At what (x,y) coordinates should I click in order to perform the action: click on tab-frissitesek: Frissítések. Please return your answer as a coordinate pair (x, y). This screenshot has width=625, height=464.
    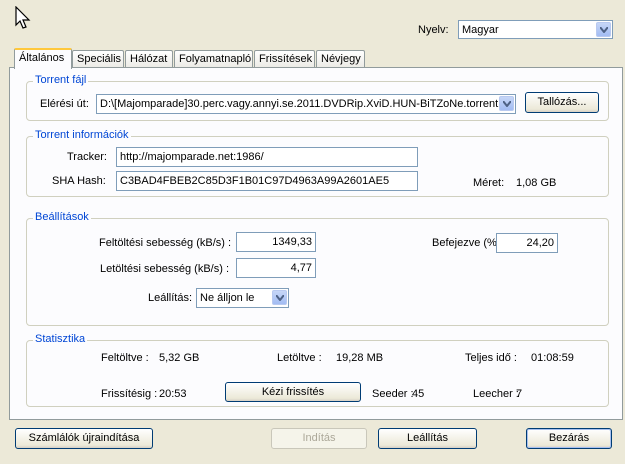
    Looking at the image, I should click on (284, 58).